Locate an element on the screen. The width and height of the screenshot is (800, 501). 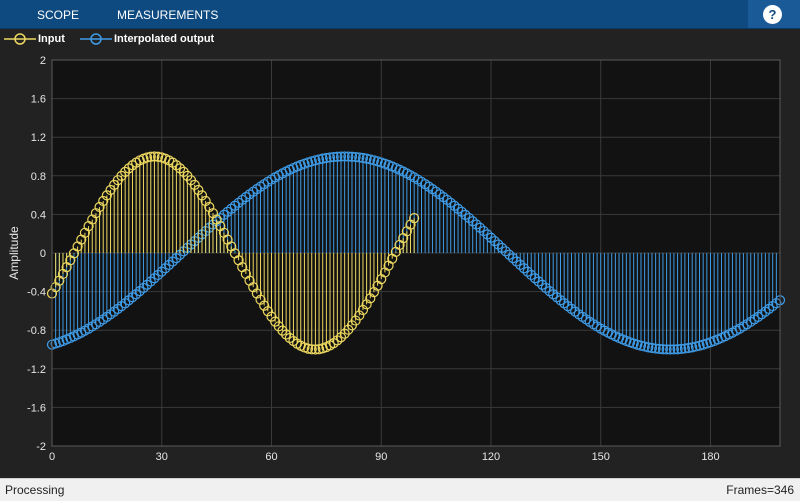
help-button: ? is located at coordinates (772, 14).